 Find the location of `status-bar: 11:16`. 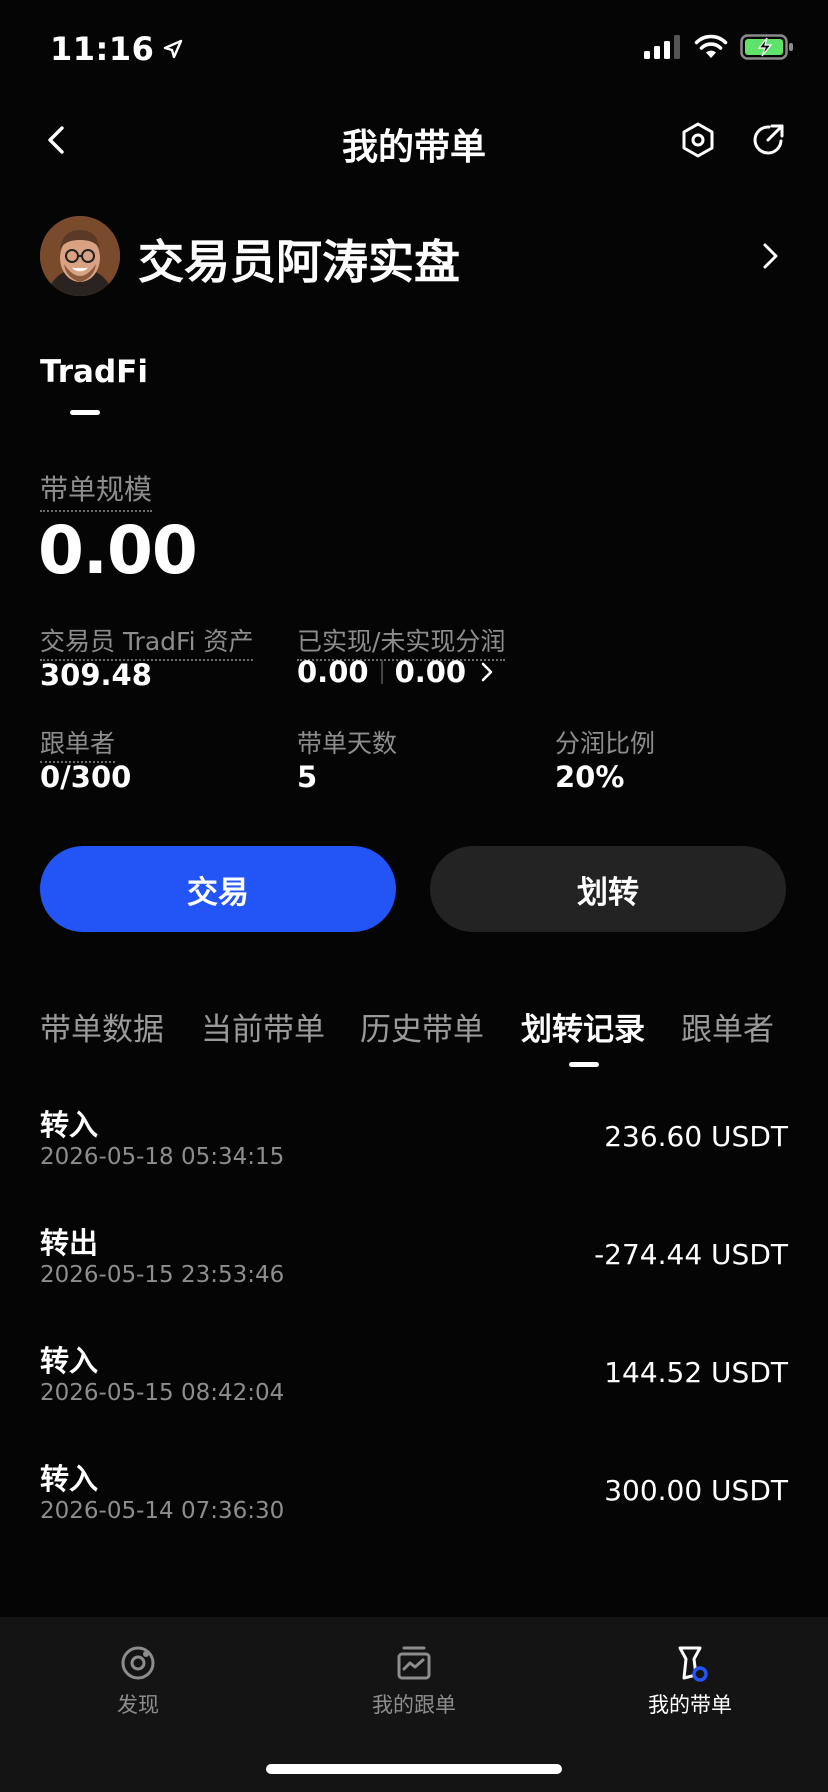

status-bar: 11:16 is located at coordinates (414, 49).